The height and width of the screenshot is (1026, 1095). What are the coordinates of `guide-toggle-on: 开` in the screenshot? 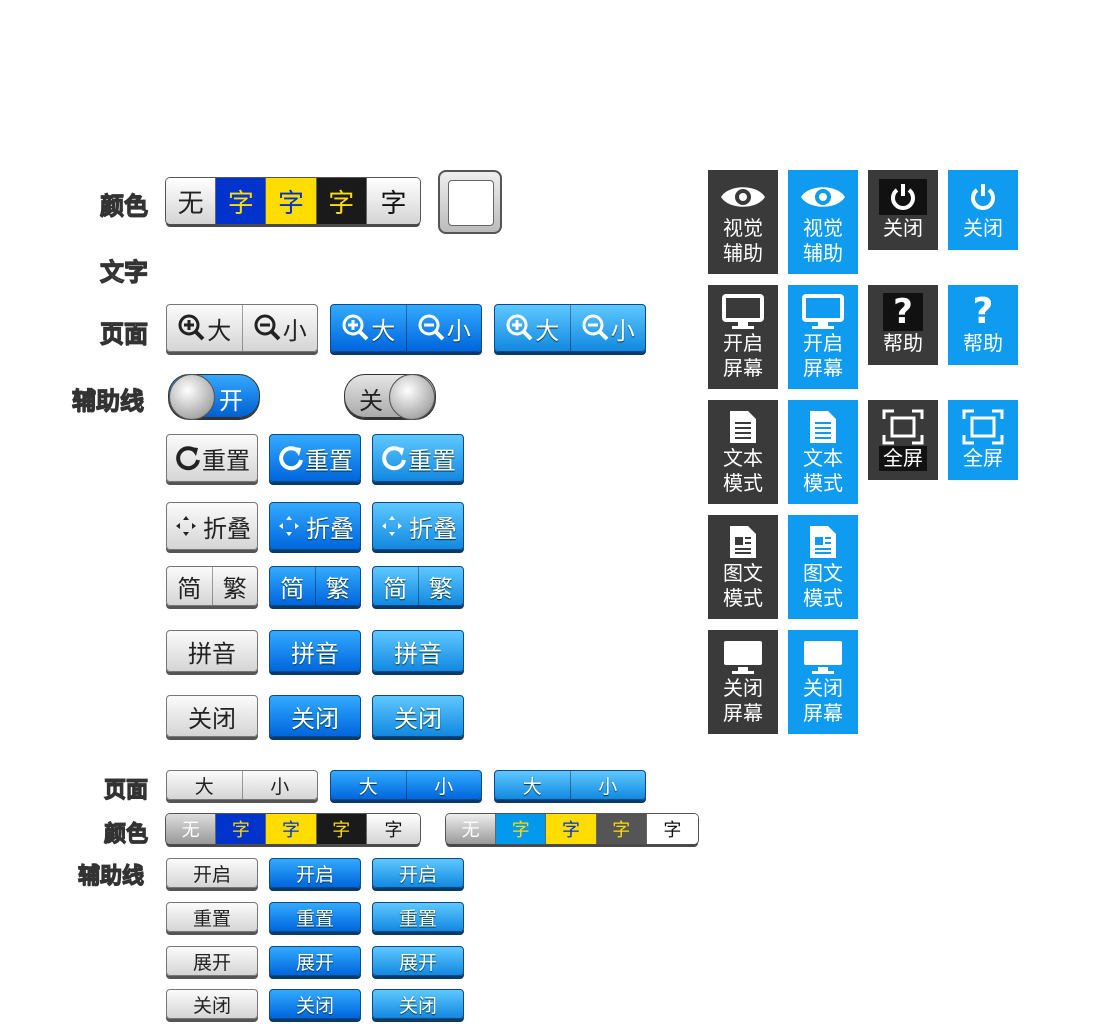 It's located at (214, 397).